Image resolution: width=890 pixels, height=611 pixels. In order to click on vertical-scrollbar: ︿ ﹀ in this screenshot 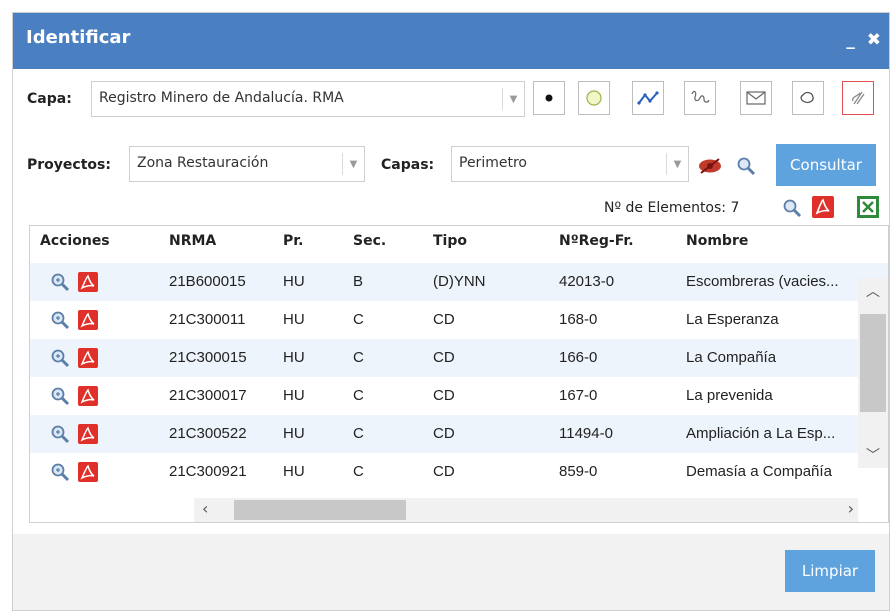, I will do `click(873, 373)`.